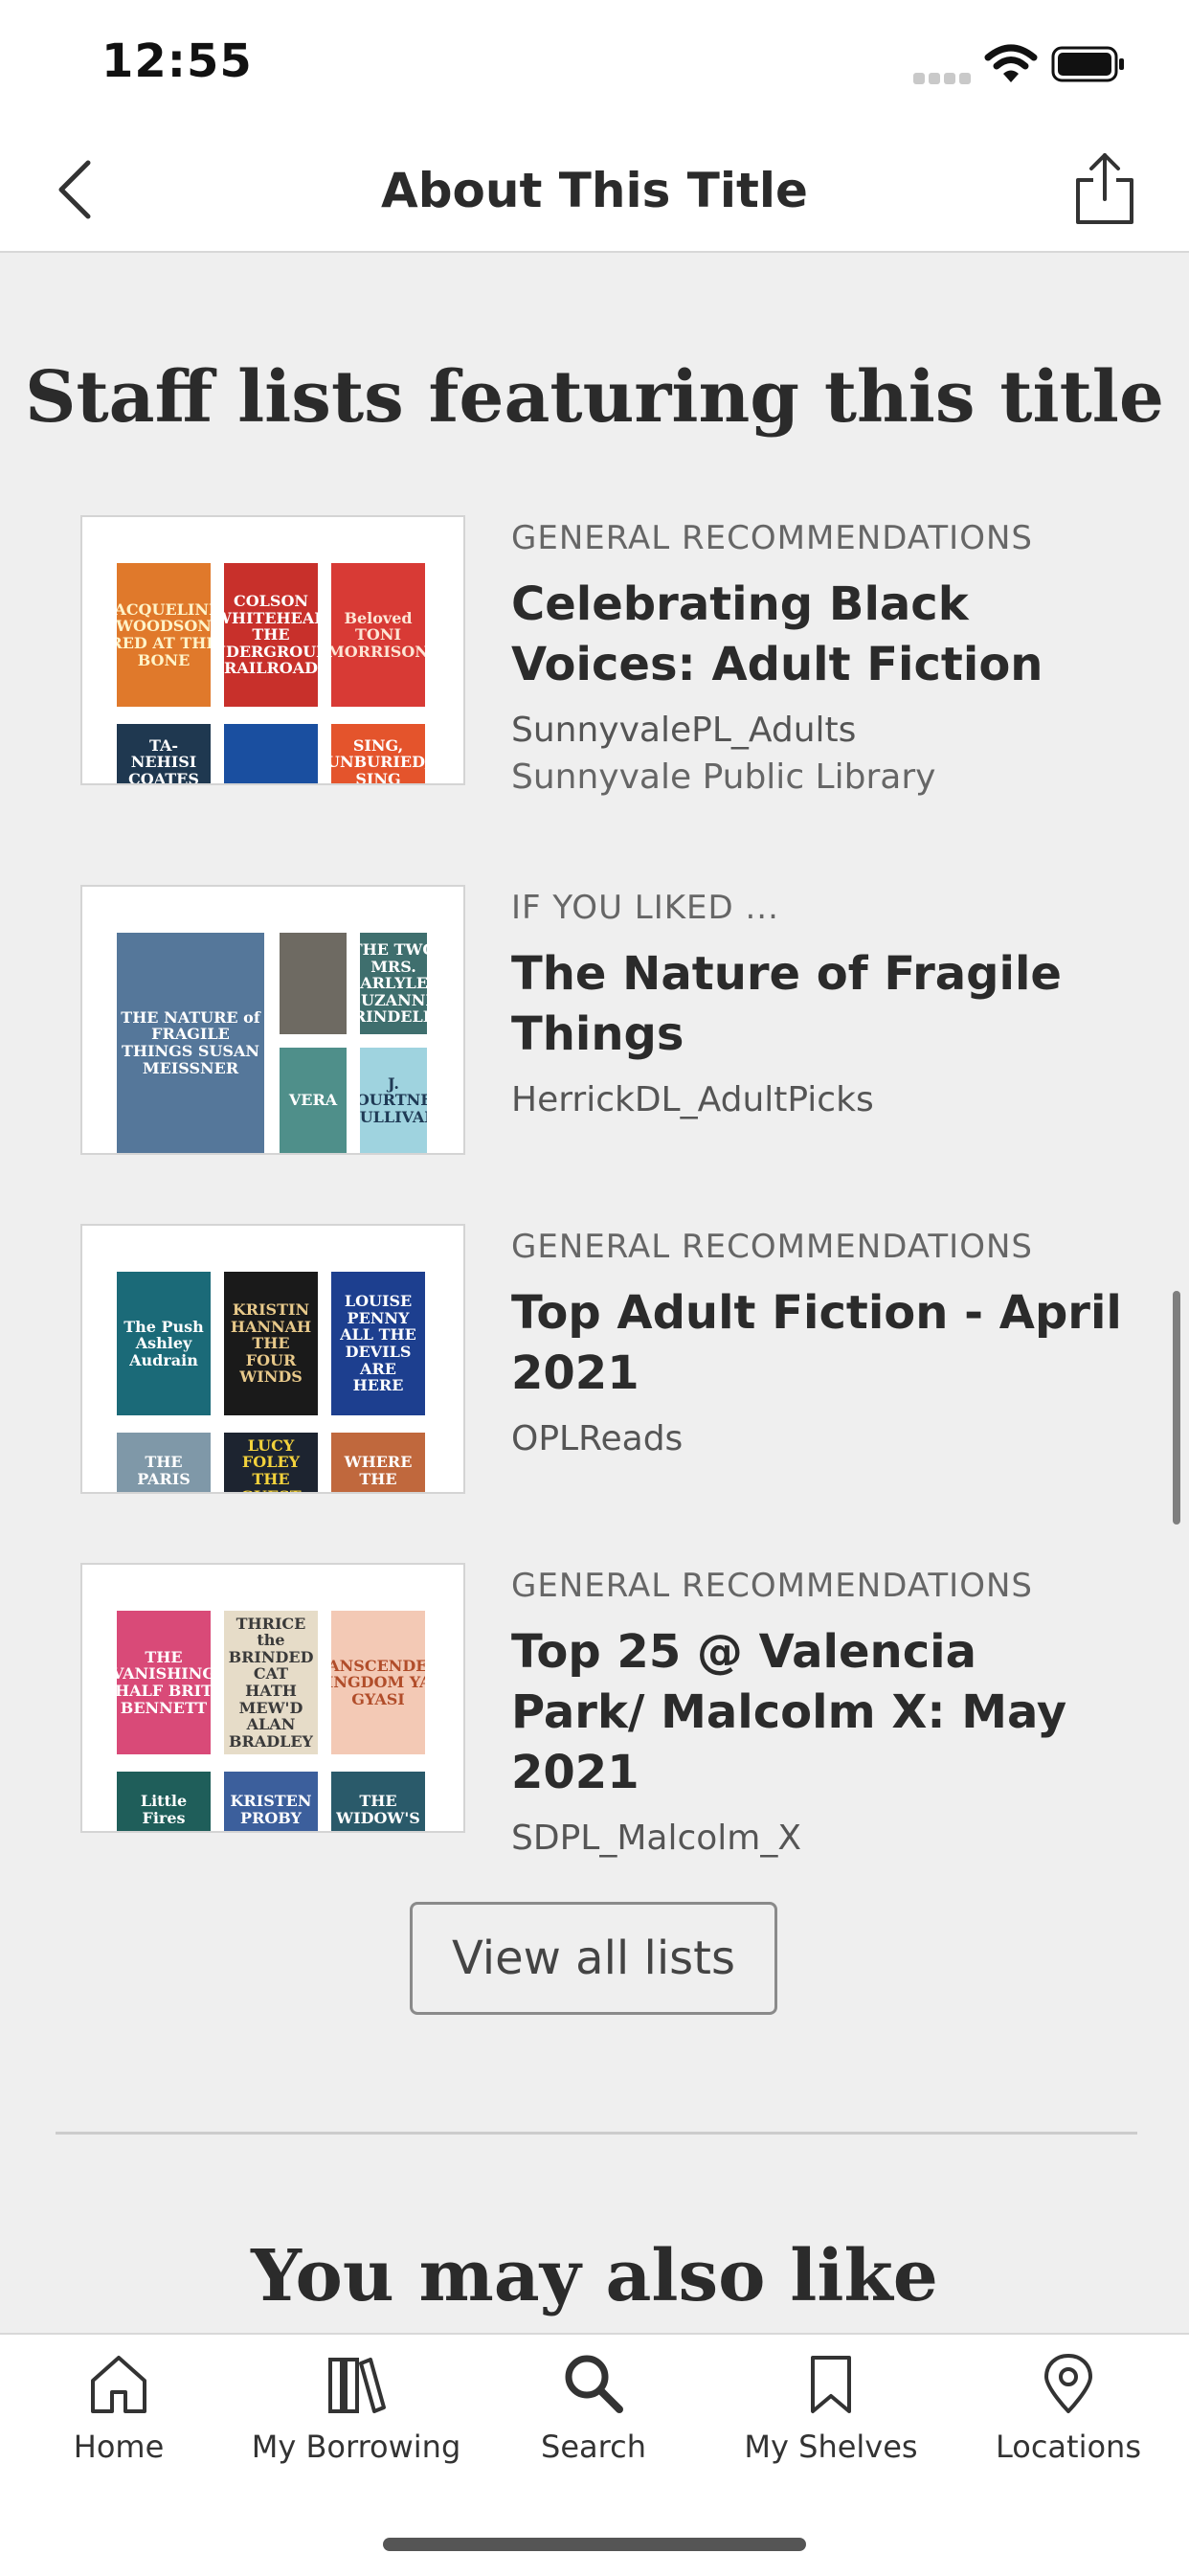 The width and height of the screenshot is (1189, 2576). What do you see at coordinates (357, 2385) in the screenshot?
I see `books-icon` at bounding box center [357, 2385].